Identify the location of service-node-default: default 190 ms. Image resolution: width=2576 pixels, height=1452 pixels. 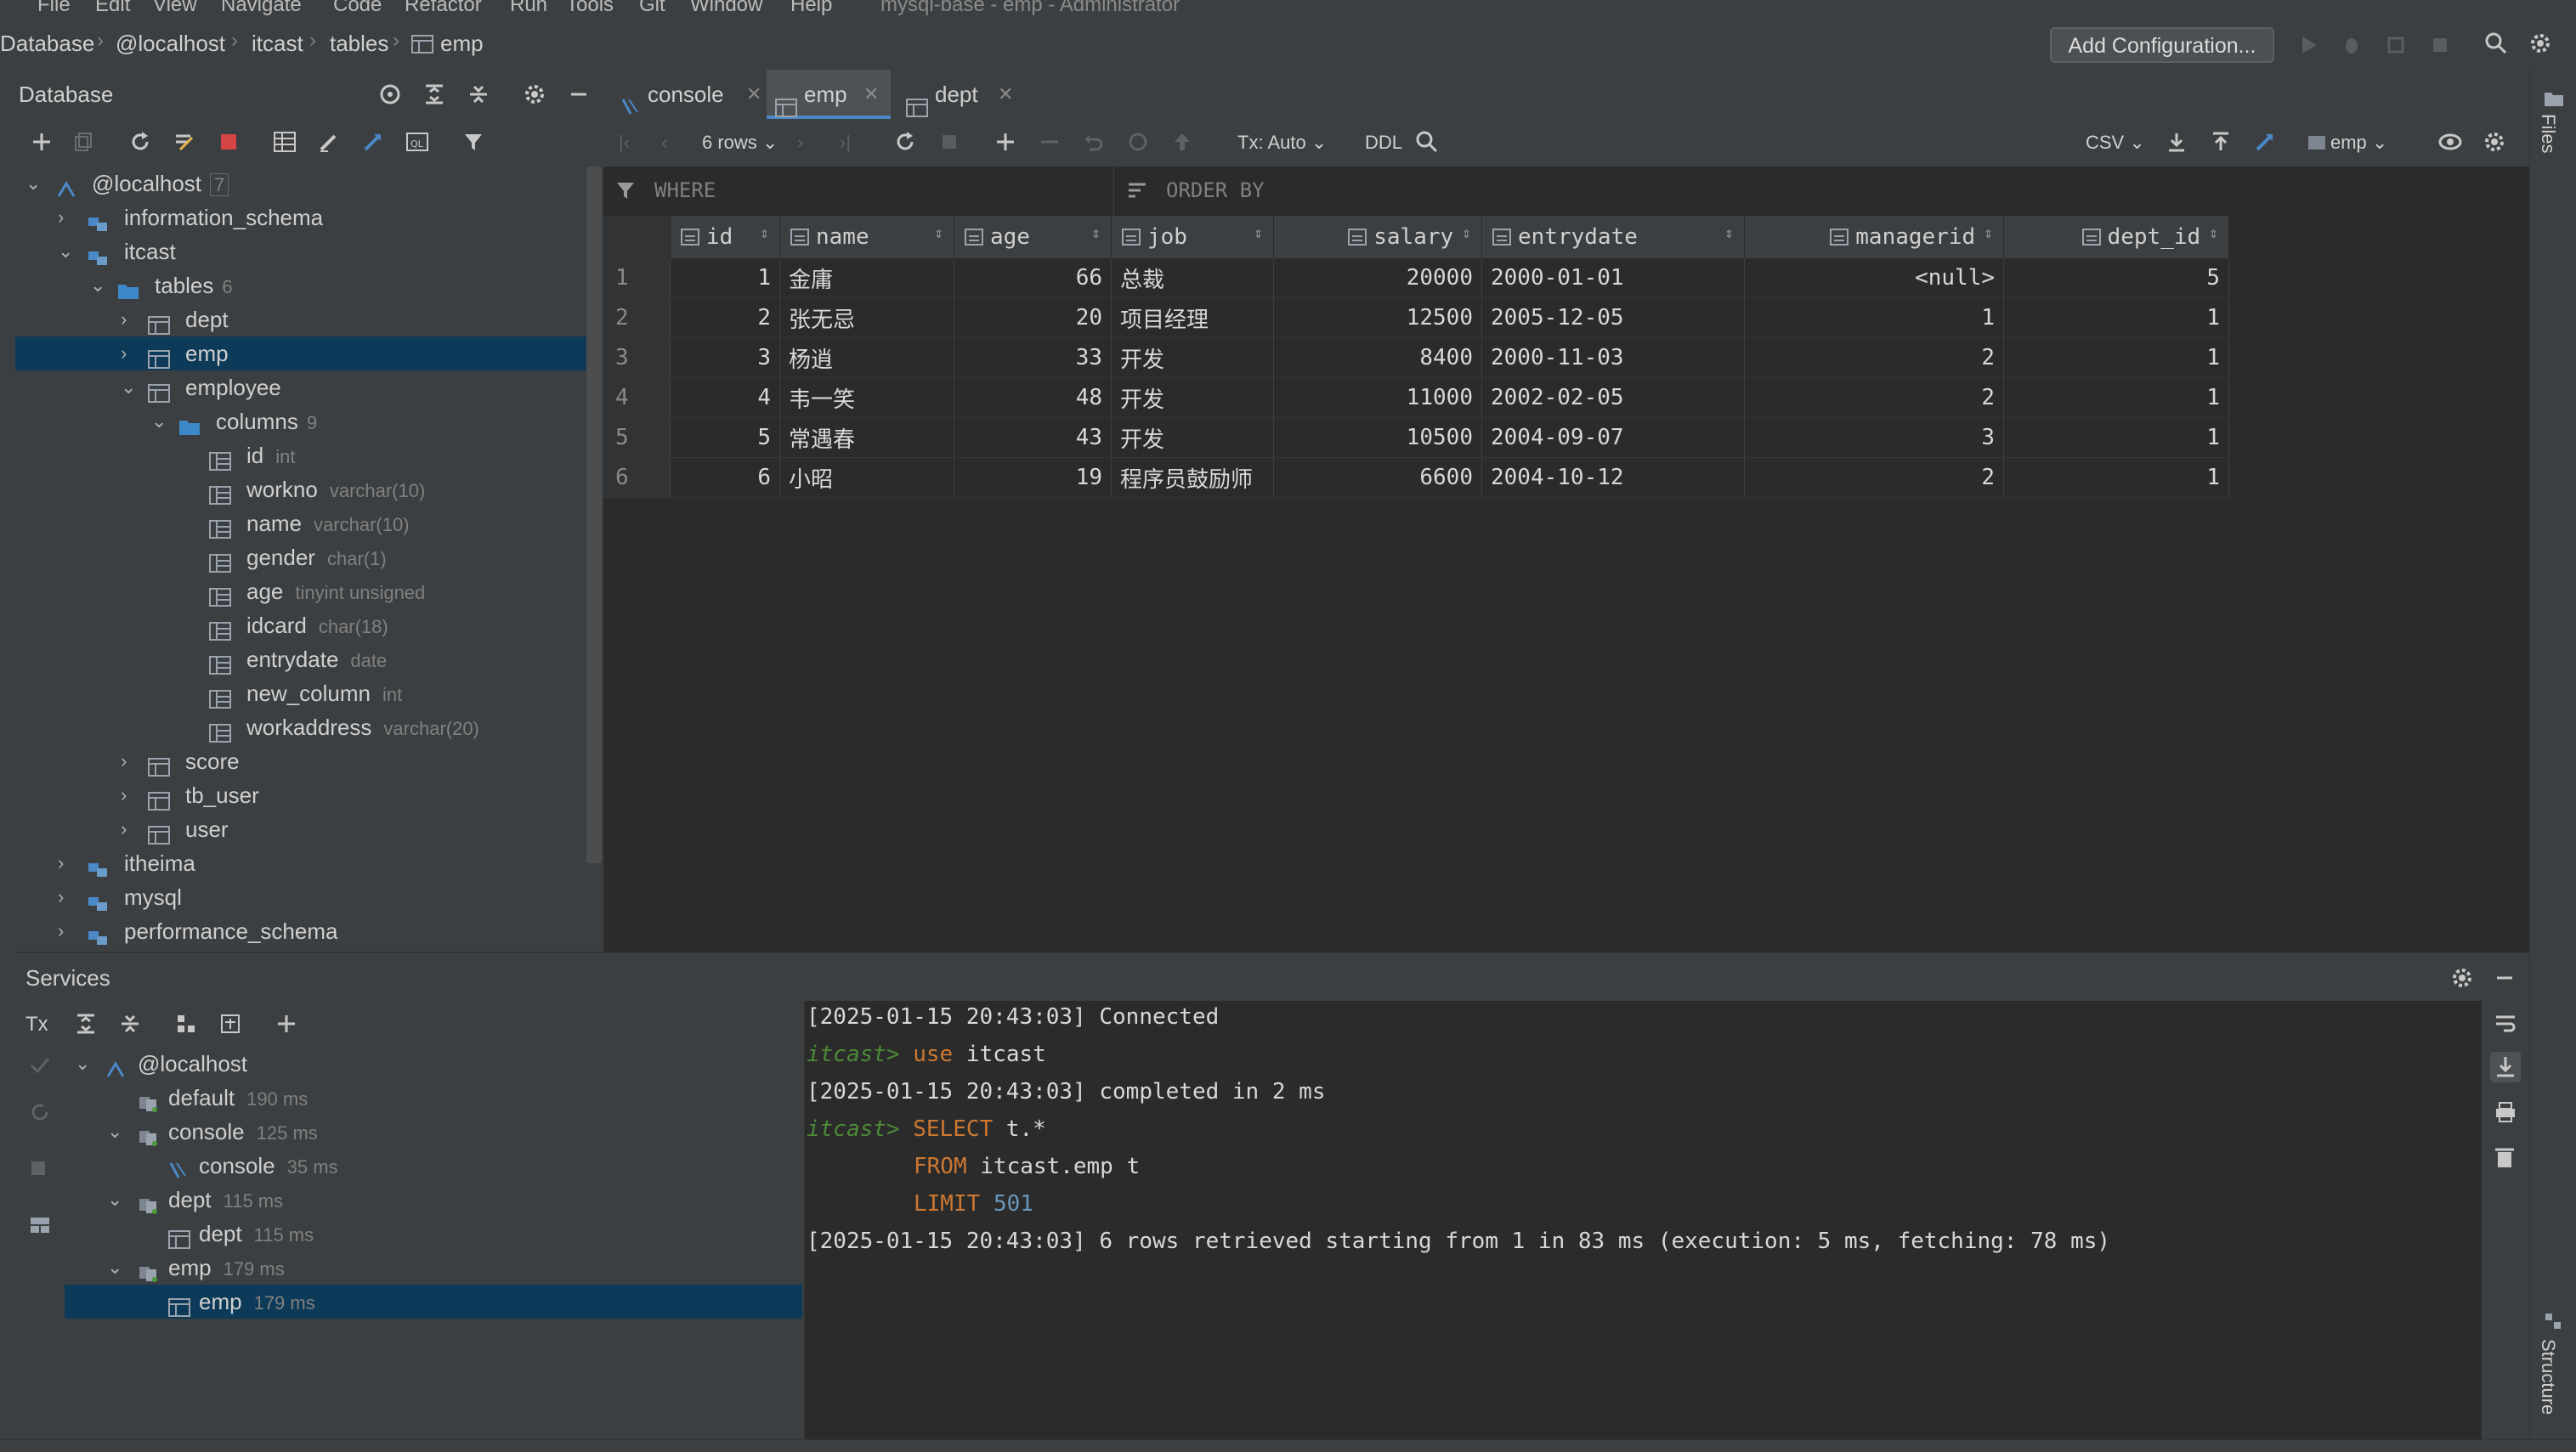
(433, 1098).